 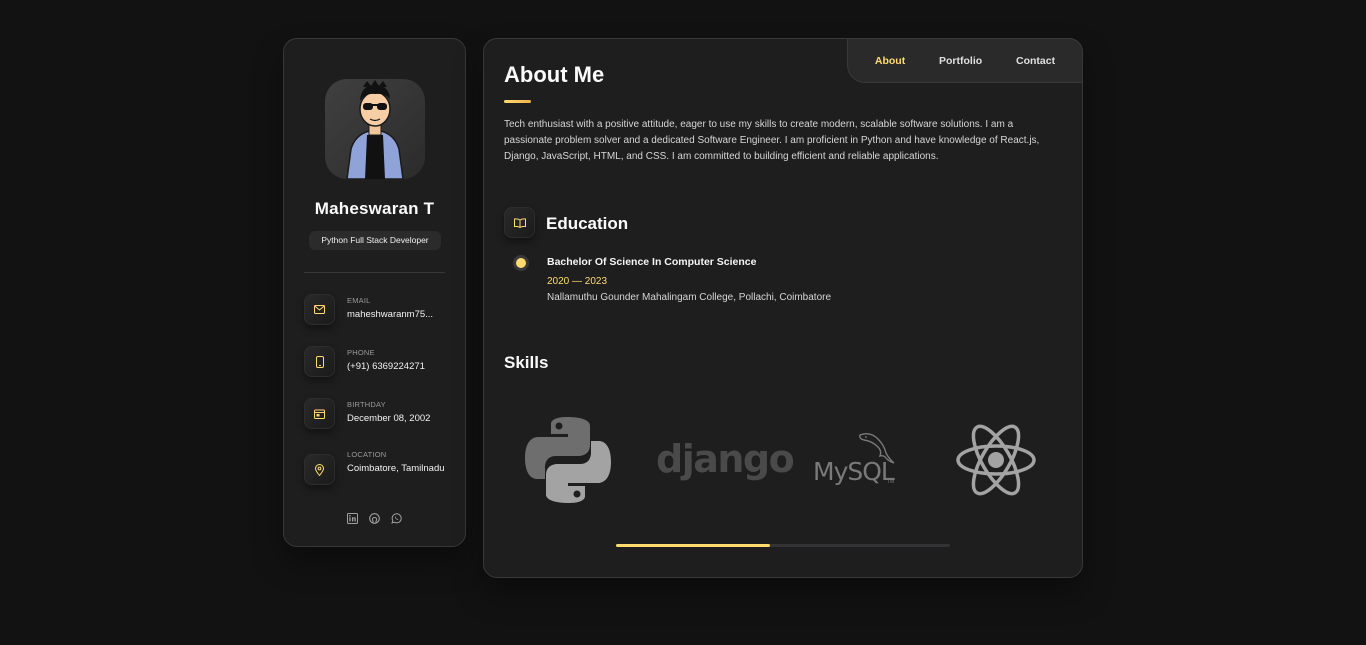 I want to click on nav-contact: Contact, so click(x=1035, y=61).